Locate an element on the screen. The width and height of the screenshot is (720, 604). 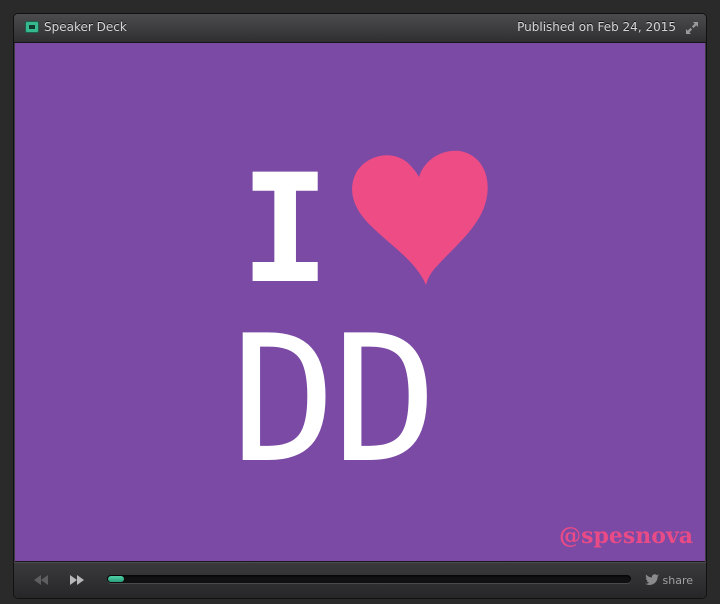
control-bar: share is located at coordinates (360, 580).